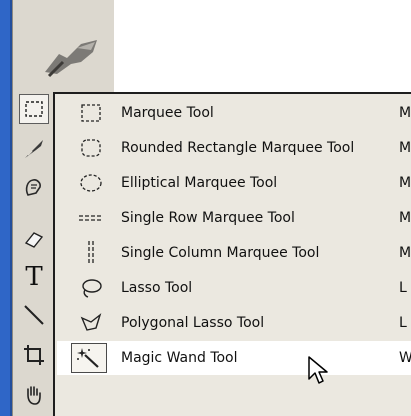 This screenshot has height=416, width=411. Describe the element at coordinates (89, 358) in the screenshot. I see `magic-wand-icon` at that location.